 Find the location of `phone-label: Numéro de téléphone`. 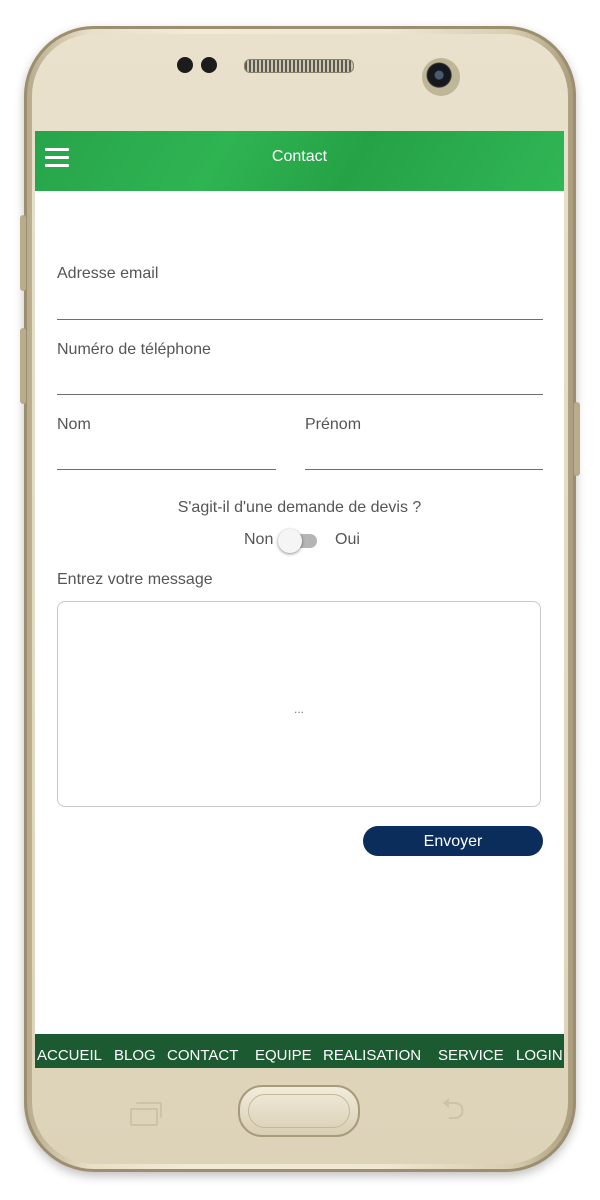

phone-label: Numéro de téléphone is located at coordinates (134, 349).